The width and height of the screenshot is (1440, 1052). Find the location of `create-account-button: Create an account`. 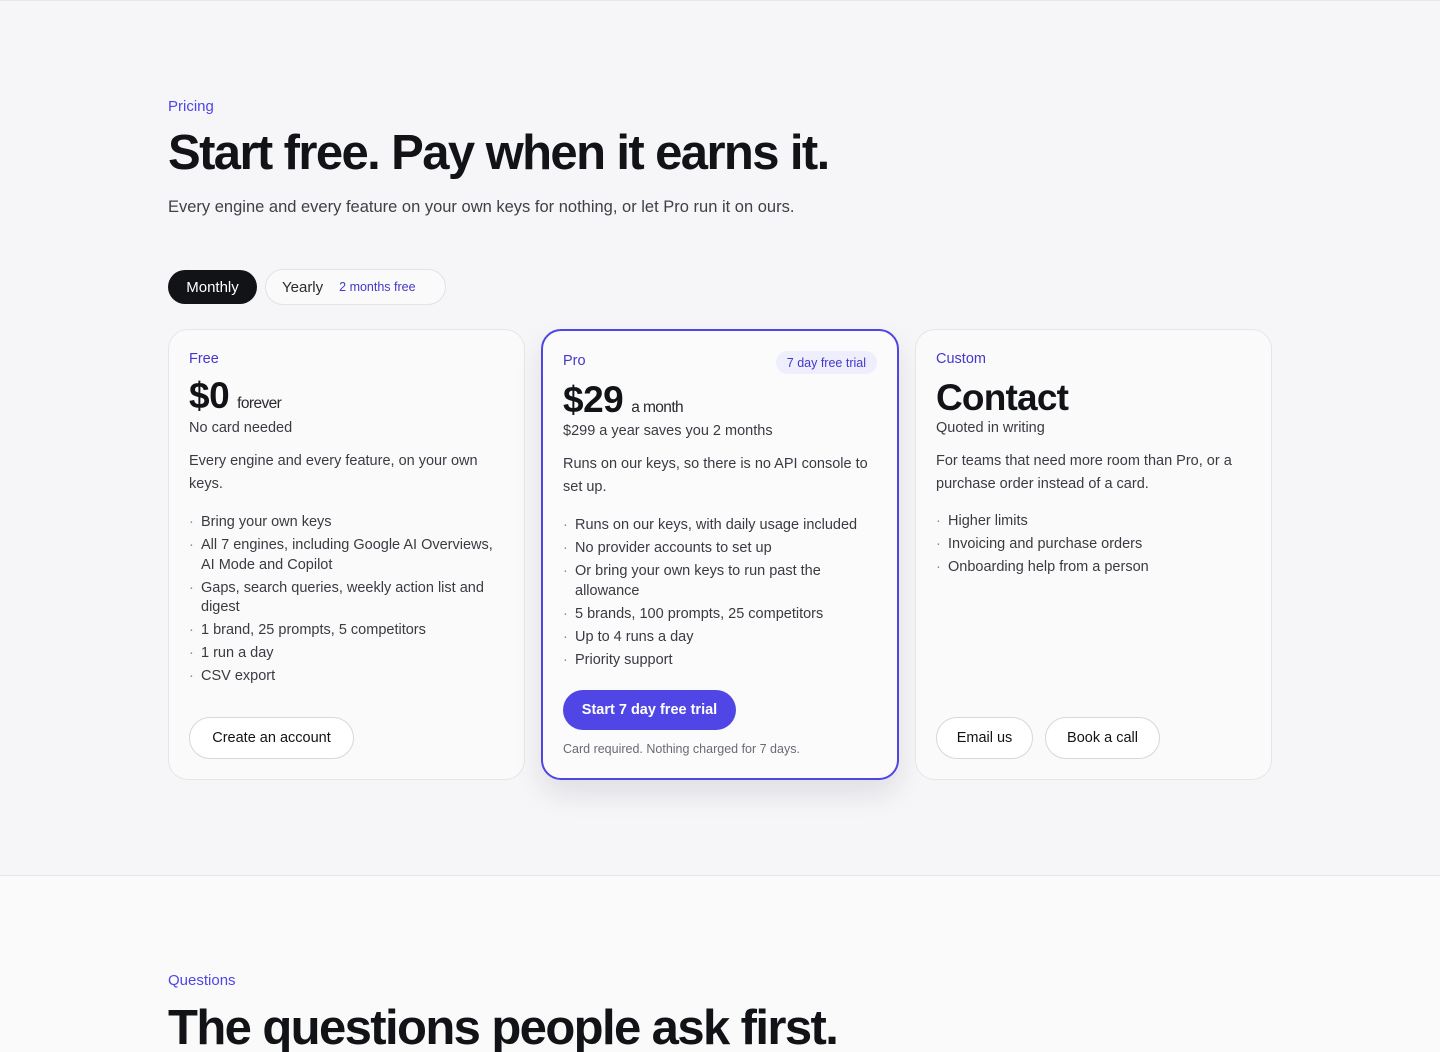

create-account-button: Create an account is located at coordinates (271, 738).